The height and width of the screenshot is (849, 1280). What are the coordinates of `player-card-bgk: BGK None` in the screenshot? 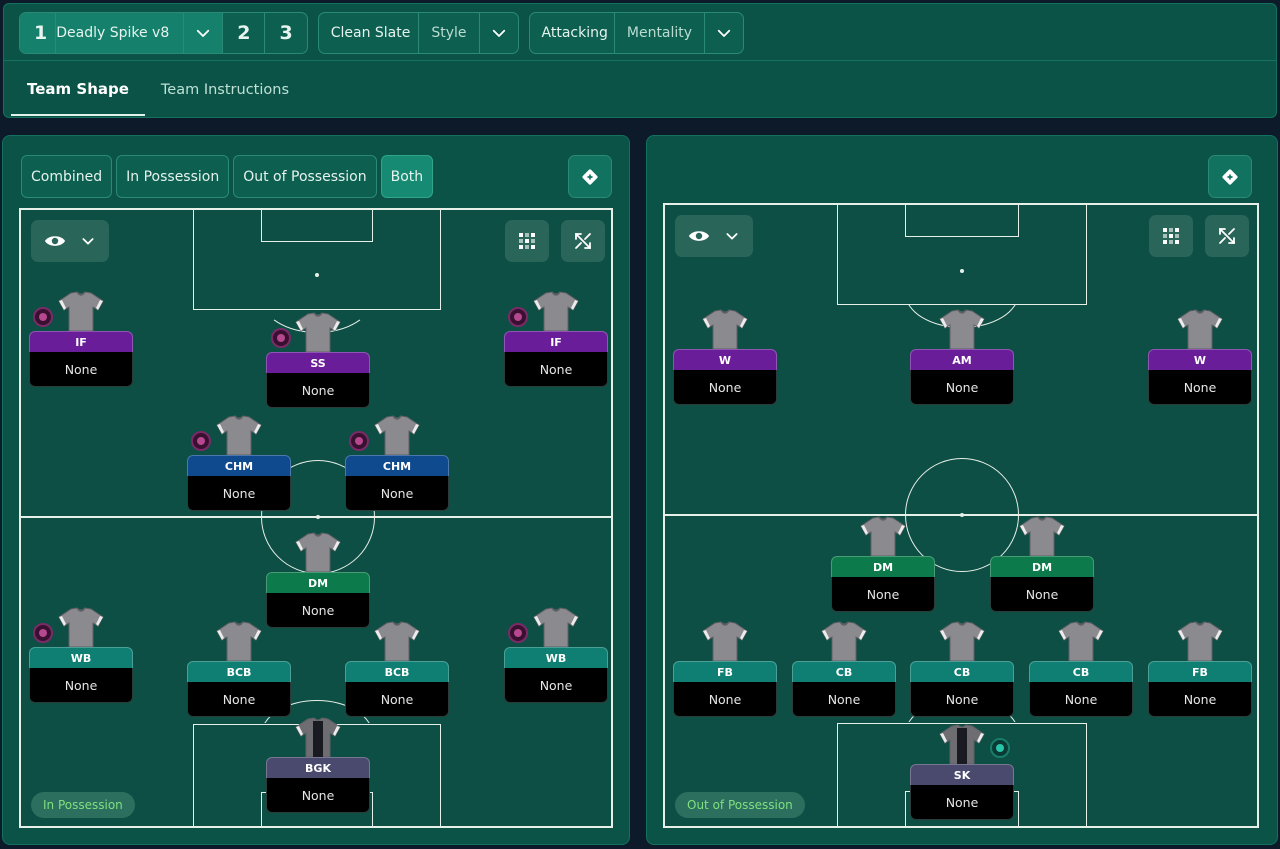 It's located at (318, 765).